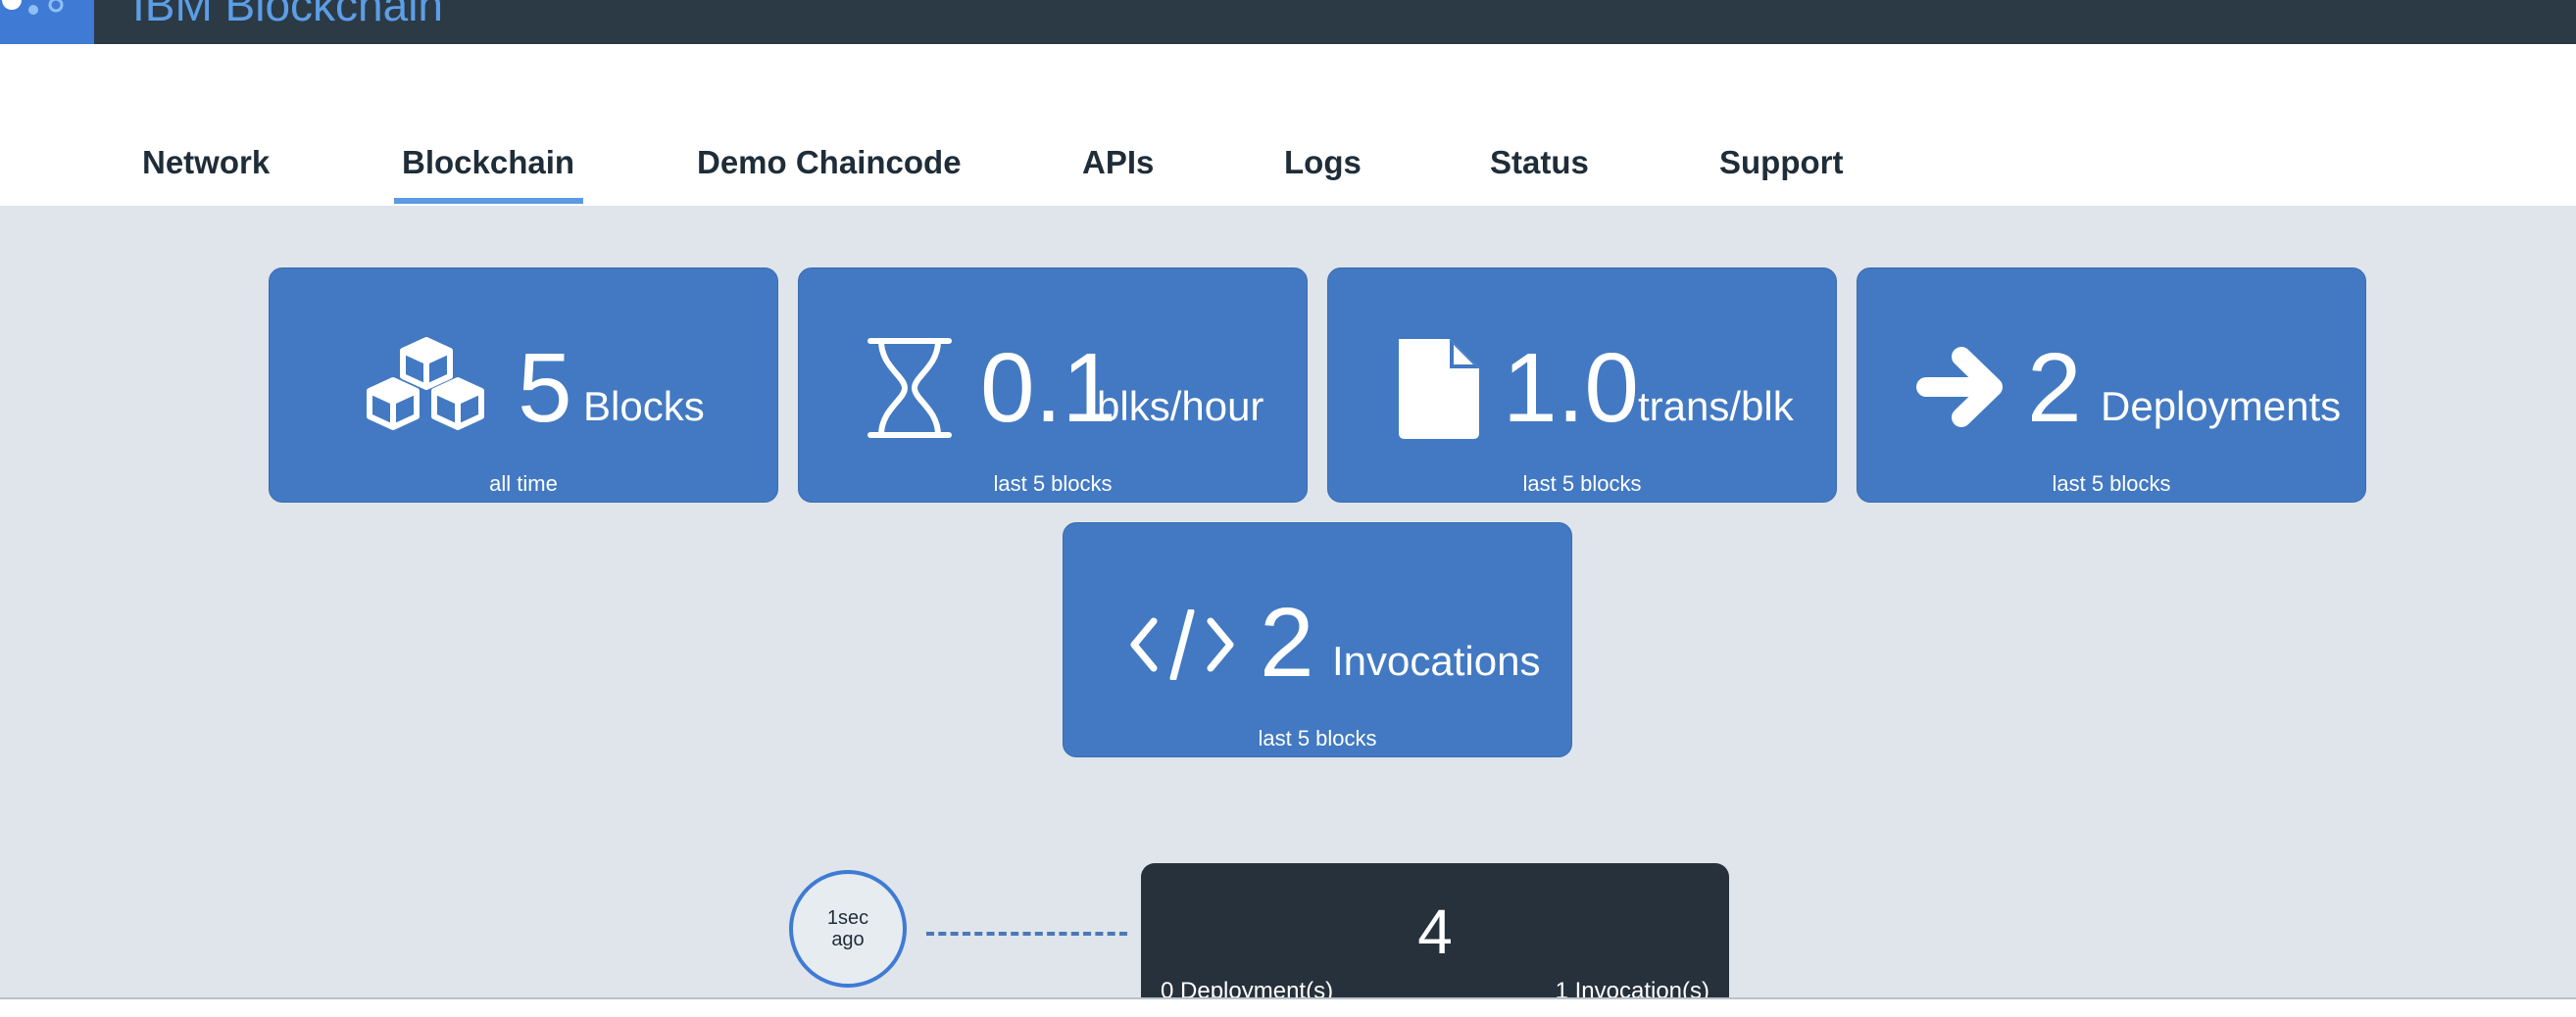  I want to click on tab-apis: APIs, so click(1118, 162).